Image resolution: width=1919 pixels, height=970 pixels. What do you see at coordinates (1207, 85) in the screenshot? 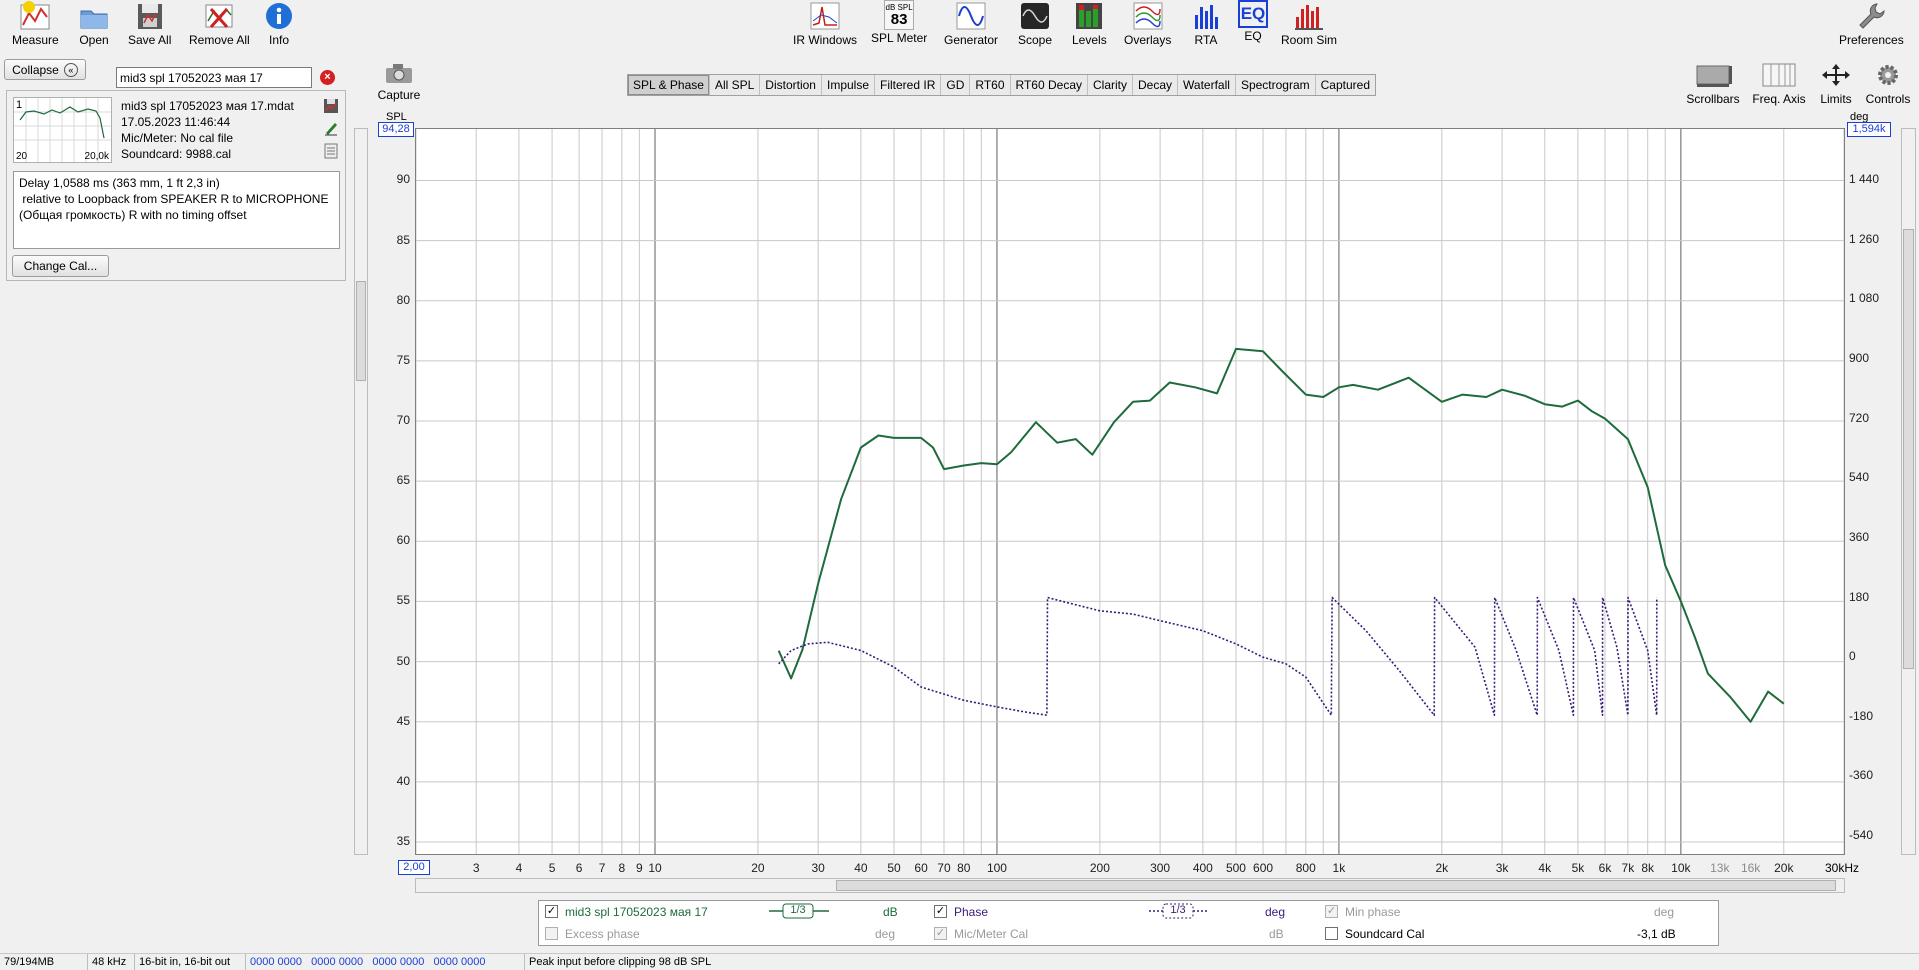
I see `tab-waterfall: Waterfall` at bounding box center [1207, 85].